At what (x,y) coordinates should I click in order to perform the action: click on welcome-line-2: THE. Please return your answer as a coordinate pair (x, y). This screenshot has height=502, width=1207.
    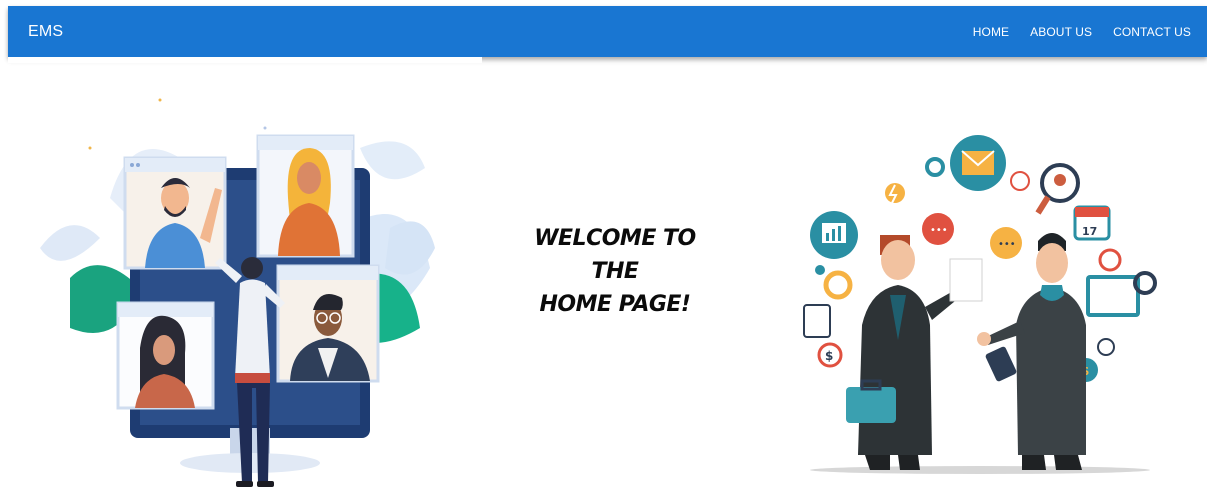
    Looking at the image, I should click on (615, 271).